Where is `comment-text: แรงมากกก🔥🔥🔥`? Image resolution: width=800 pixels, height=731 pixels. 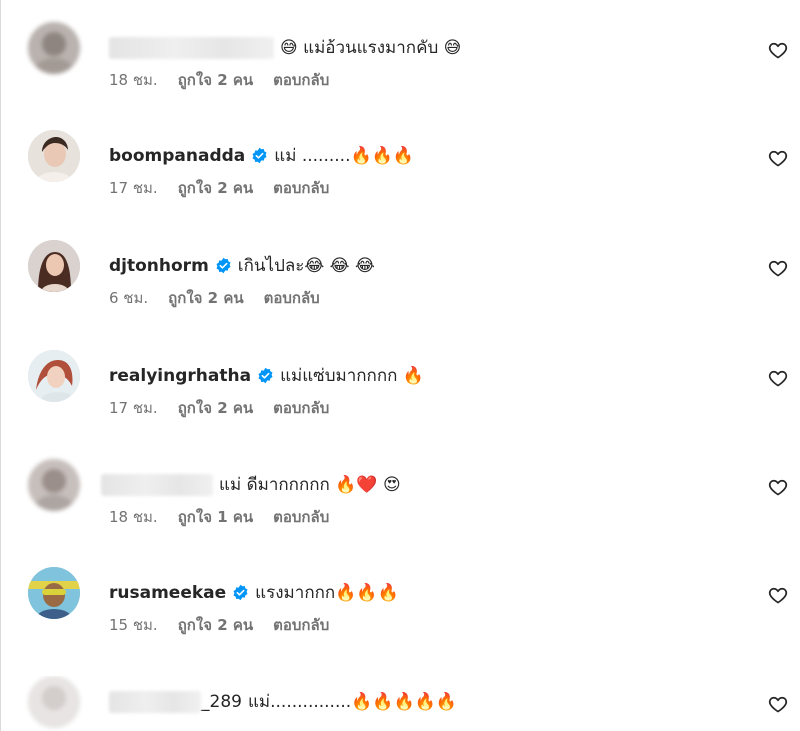 comment-text: แรงมากกก🔥🔥🔥 is located at coordinates (327, 593).